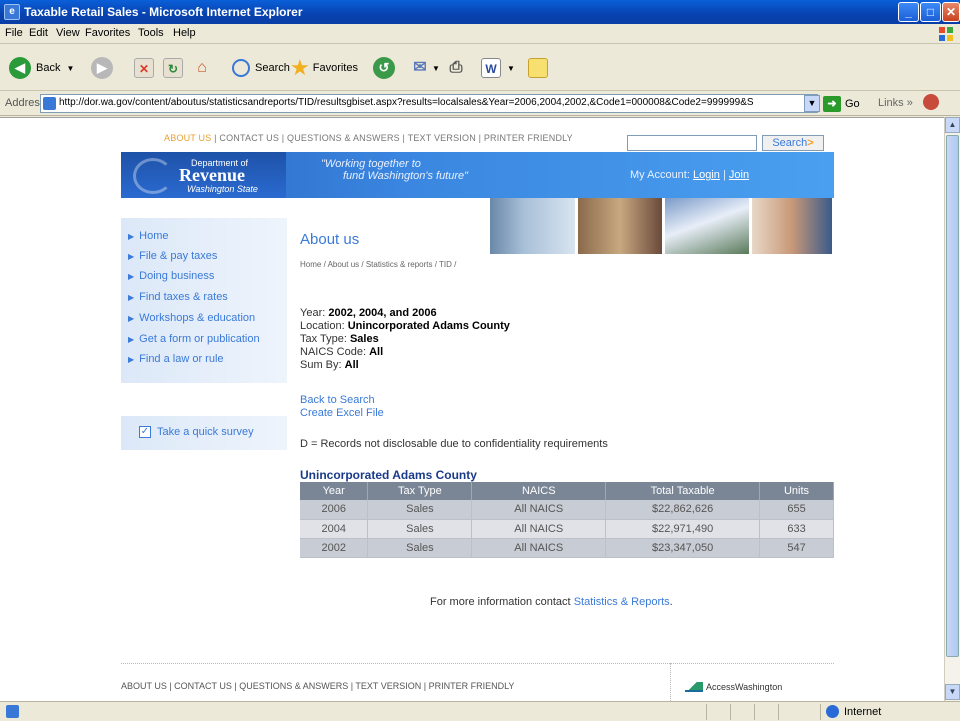 The width and height of the screenshot is (960, 721). I want to click on header-photos, so click(662, 226).